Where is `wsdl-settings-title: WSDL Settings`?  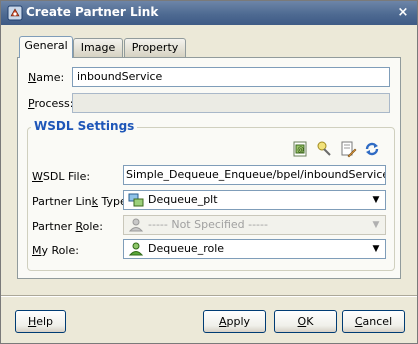 wsdl-settings-title: WSDL Settings is located at coordinates (84, 126).